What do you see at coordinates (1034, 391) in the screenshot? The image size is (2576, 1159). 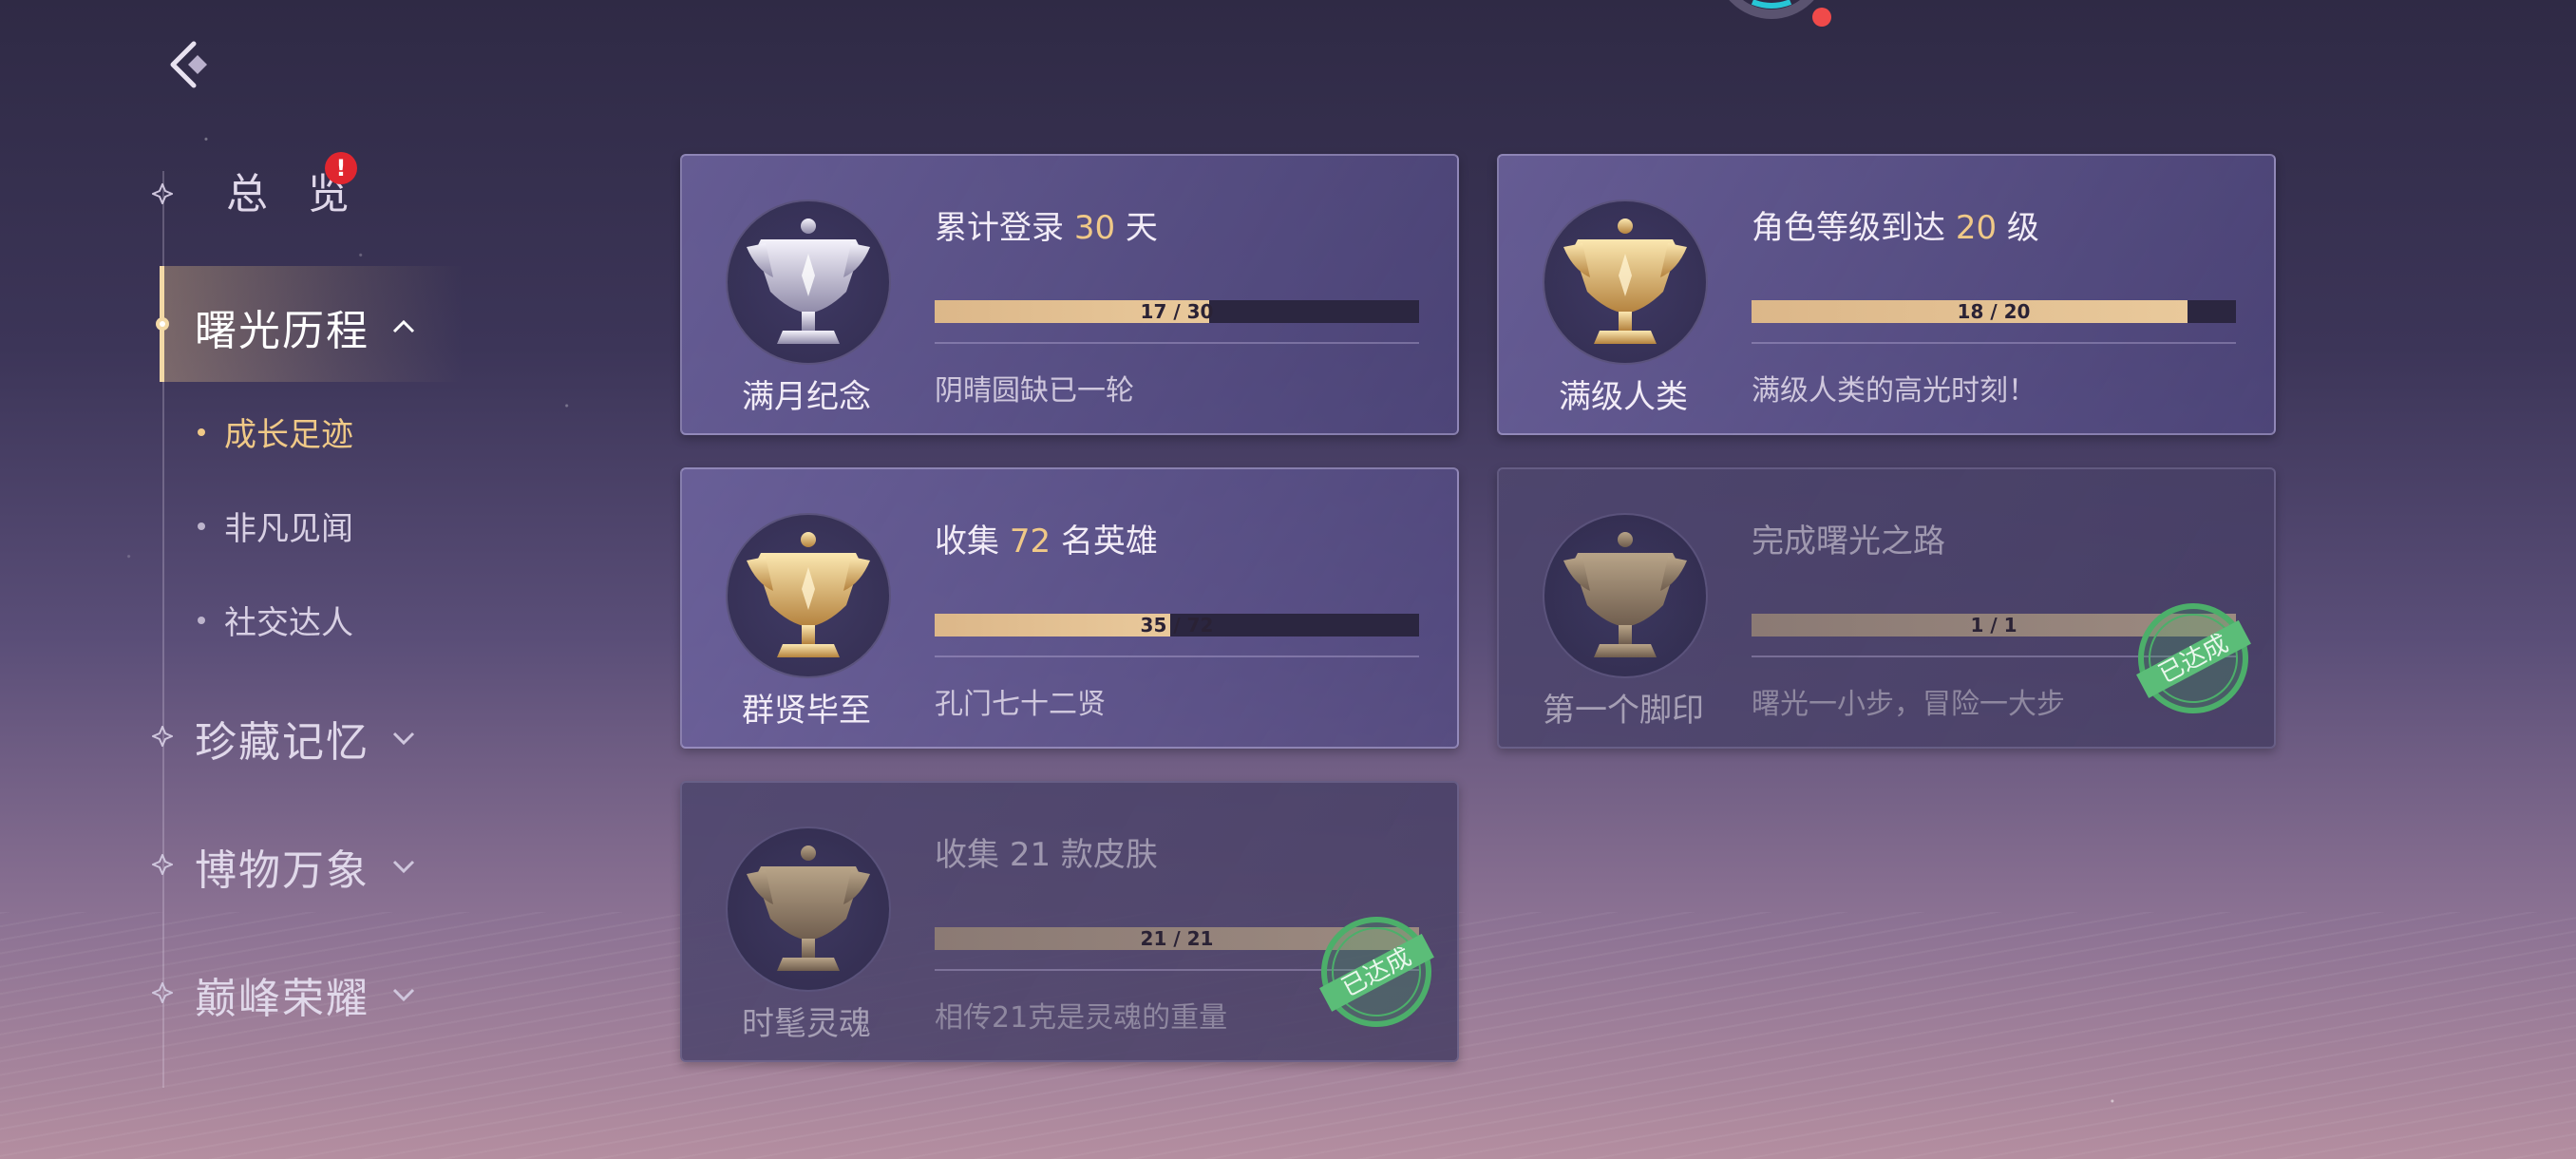 I see `achievement-description: 阴晴圆缺已一轮` at bounding box center [1034, 391].